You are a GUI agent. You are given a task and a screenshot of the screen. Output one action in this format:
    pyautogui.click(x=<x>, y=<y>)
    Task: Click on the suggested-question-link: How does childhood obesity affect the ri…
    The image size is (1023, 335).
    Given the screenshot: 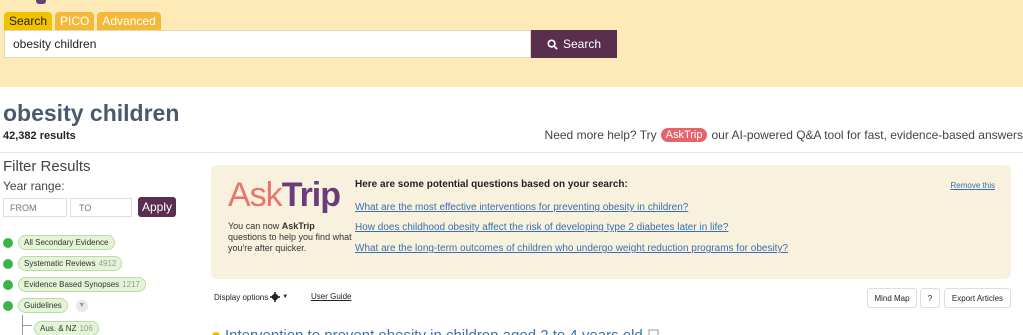 What is the action you would take?
    pyautogui.click(x=541, y=227)
    